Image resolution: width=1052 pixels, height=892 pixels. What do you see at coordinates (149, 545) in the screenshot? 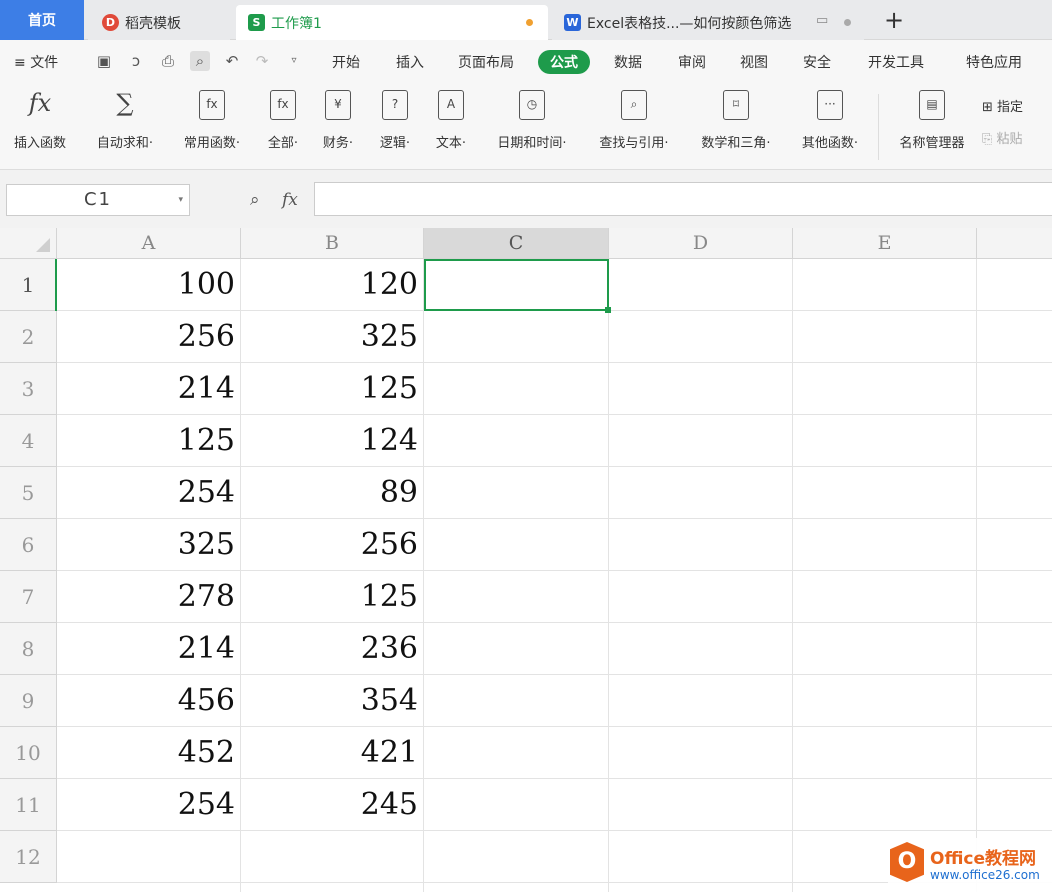
I see `cell-a6: 325` at bounding box center [149, 545].